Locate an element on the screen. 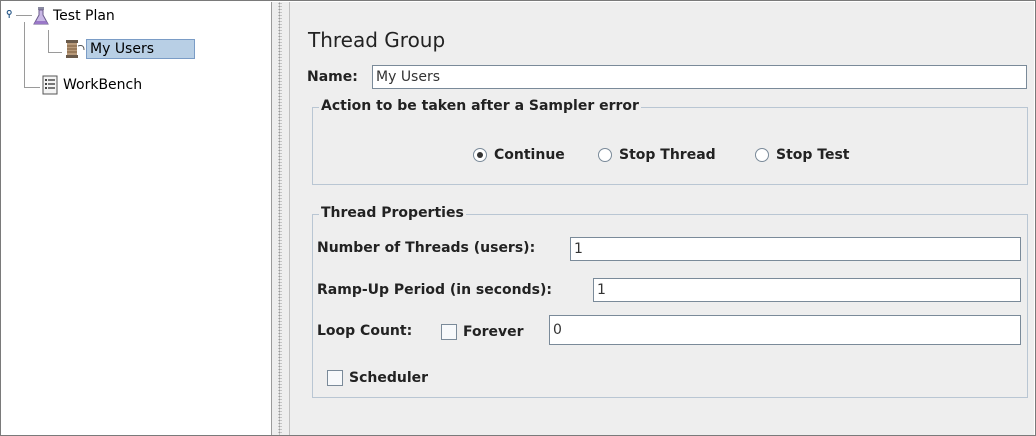  sampler-error-legend: Action to be taken after a Sampler error is located at coordinates (480, 106).